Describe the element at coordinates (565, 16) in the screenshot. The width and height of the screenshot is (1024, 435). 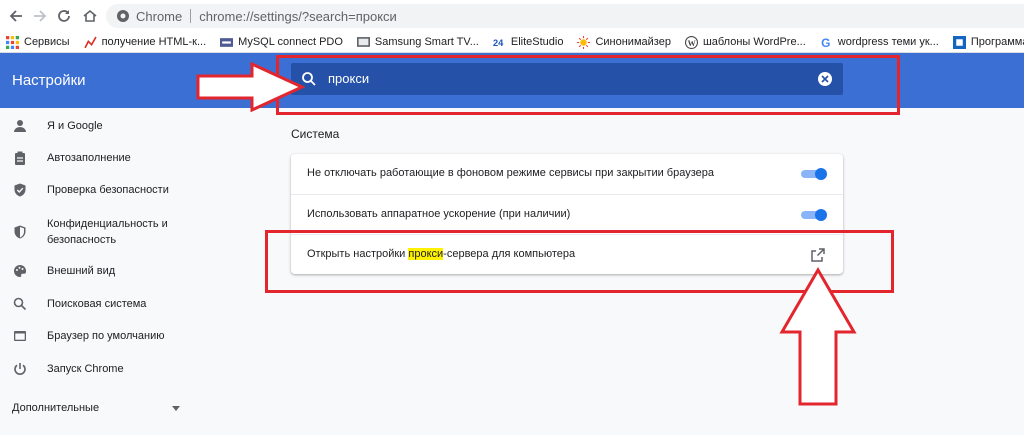
I see `address-bar: Chrome chrome://settings/?search=прокси` at that location.